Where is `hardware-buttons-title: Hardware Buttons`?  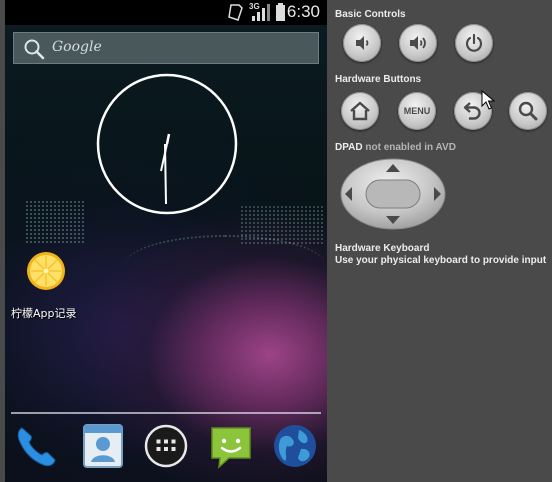 hardware-buttons-title: Hardware Buttons is located at coordinates (378, 79).